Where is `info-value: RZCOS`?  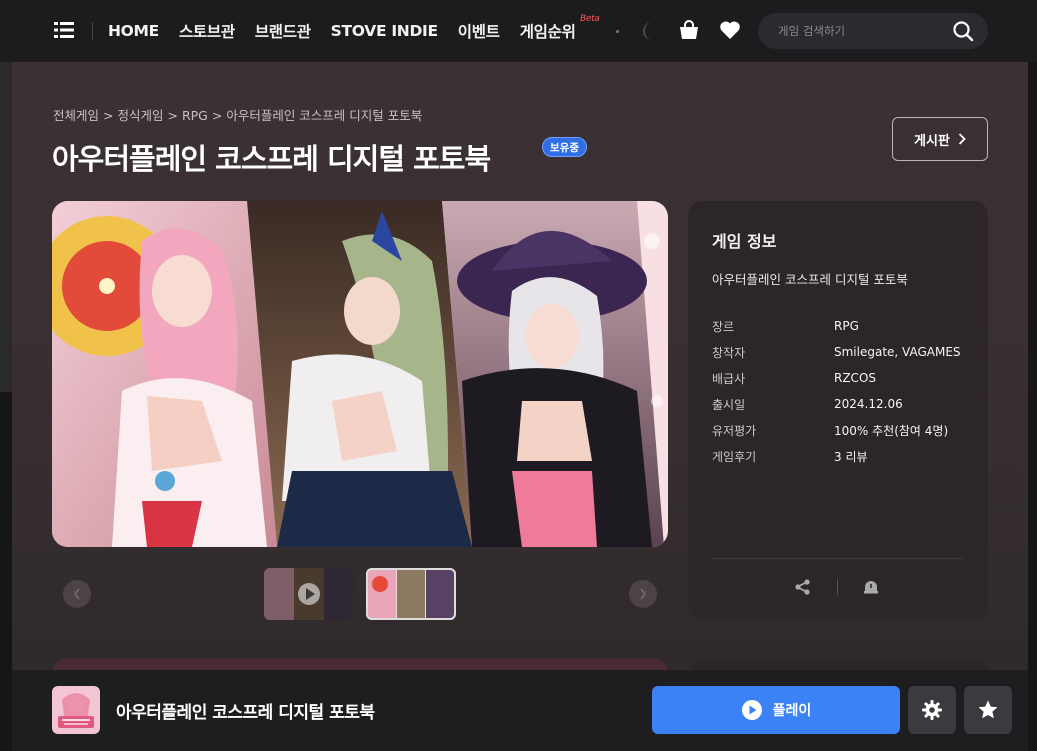 info-value: RZCOS is located at coordinates (855, 378).